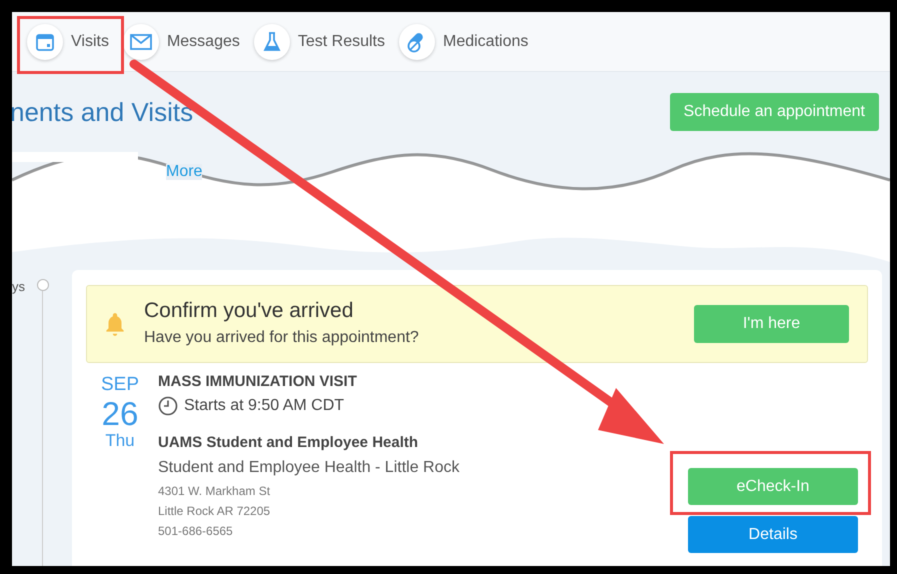 The image size is (897, 574). I want to click on echeck-in-button: eCheck-In, so click(773, 486).